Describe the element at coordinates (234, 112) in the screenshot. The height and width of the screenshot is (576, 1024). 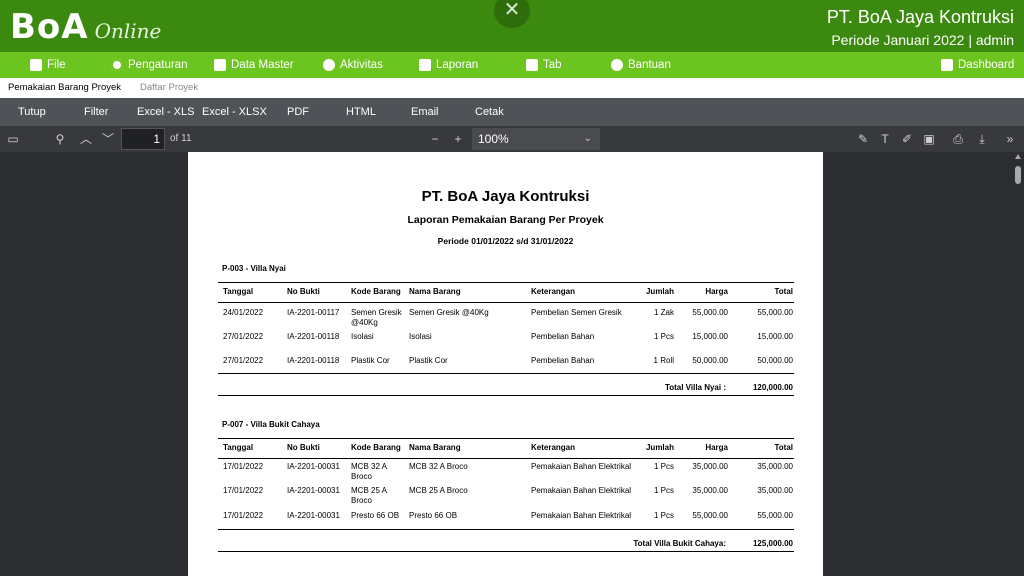
I see `excel-xlsx-button: Excel - XLSX` at that location.